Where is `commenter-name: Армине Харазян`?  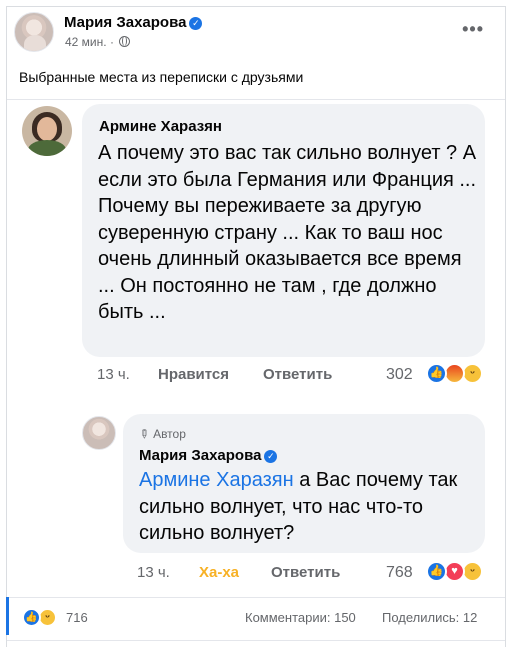
commenter-name: Армине Харазян is located at coordinates (160, 126).